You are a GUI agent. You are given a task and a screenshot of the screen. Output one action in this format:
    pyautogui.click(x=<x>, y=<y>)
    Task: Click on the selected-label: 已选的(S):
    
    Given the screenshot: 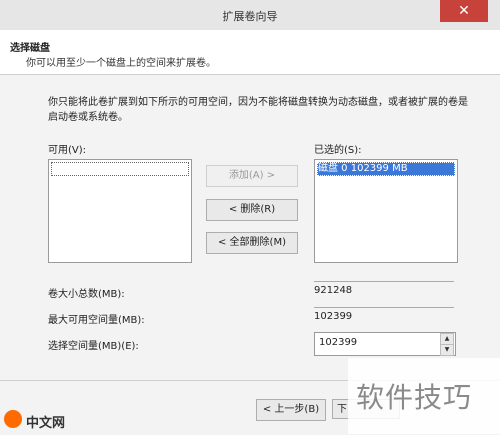 What is the action you would take?
    pyautogui.click(x=338, y=150)
    